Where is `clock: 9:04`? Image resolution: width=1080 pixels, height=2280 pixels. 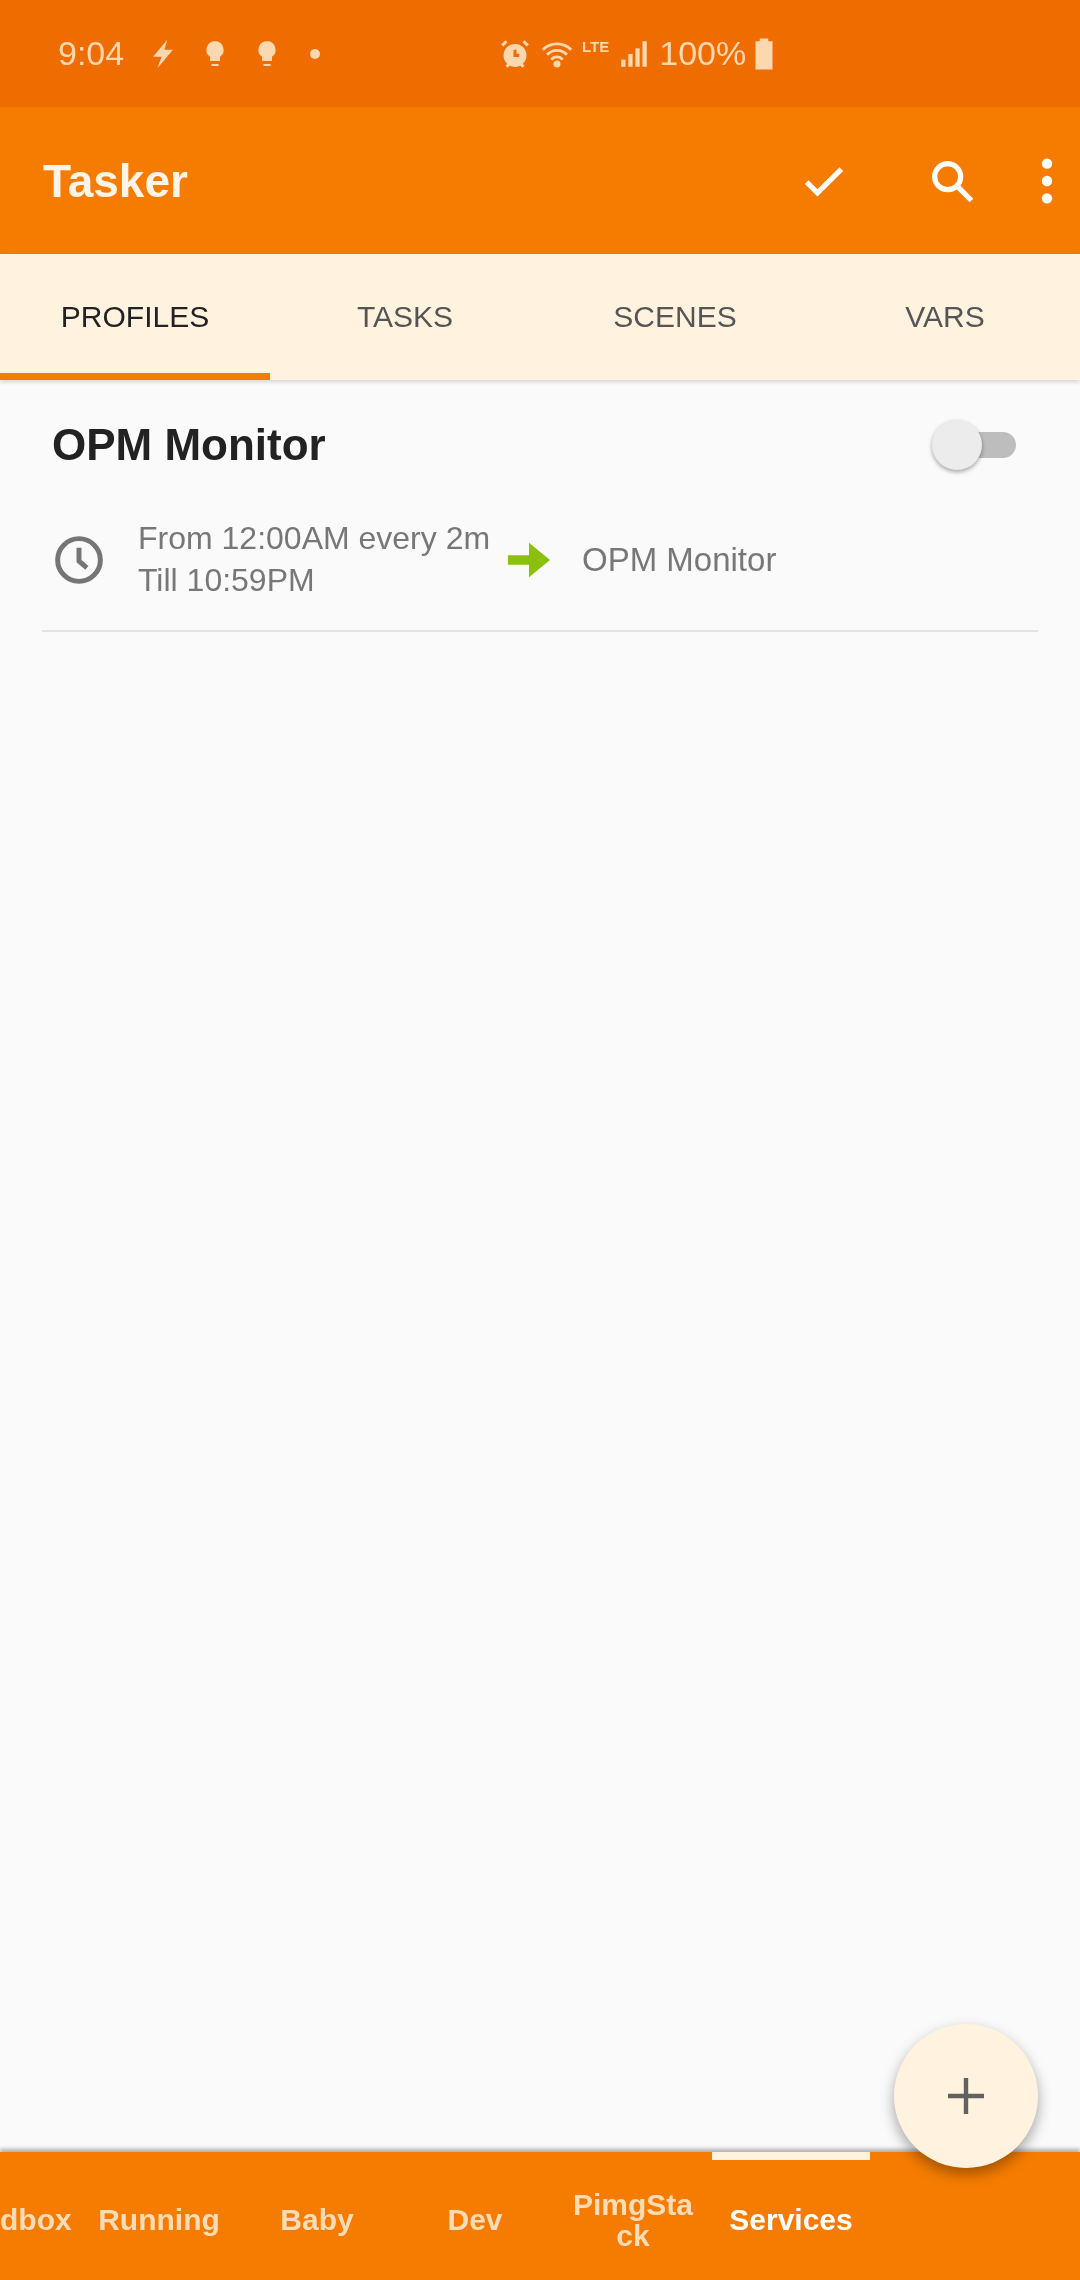
clock: 9:04 is located at coordinates (91, 53).